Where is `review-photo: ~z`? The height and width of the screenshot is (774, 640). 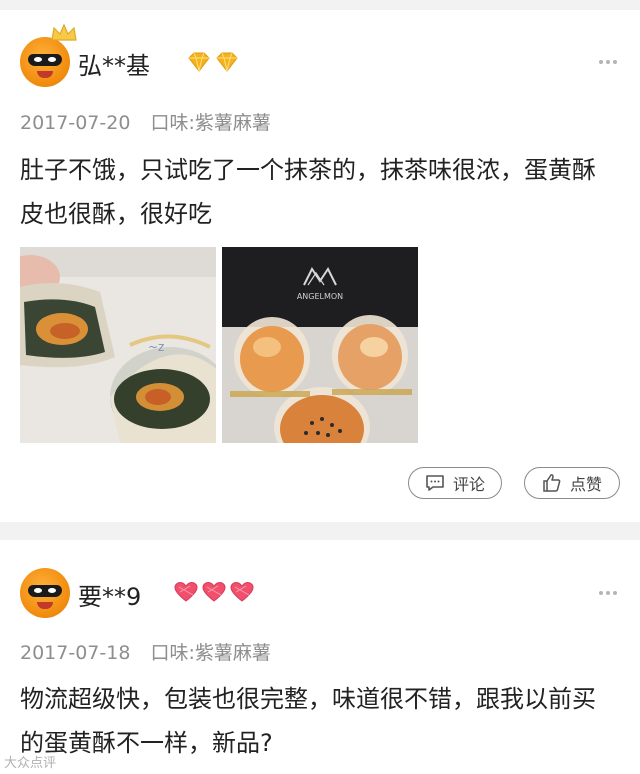 review-photo: ~z is located at coordinates (118, 345).